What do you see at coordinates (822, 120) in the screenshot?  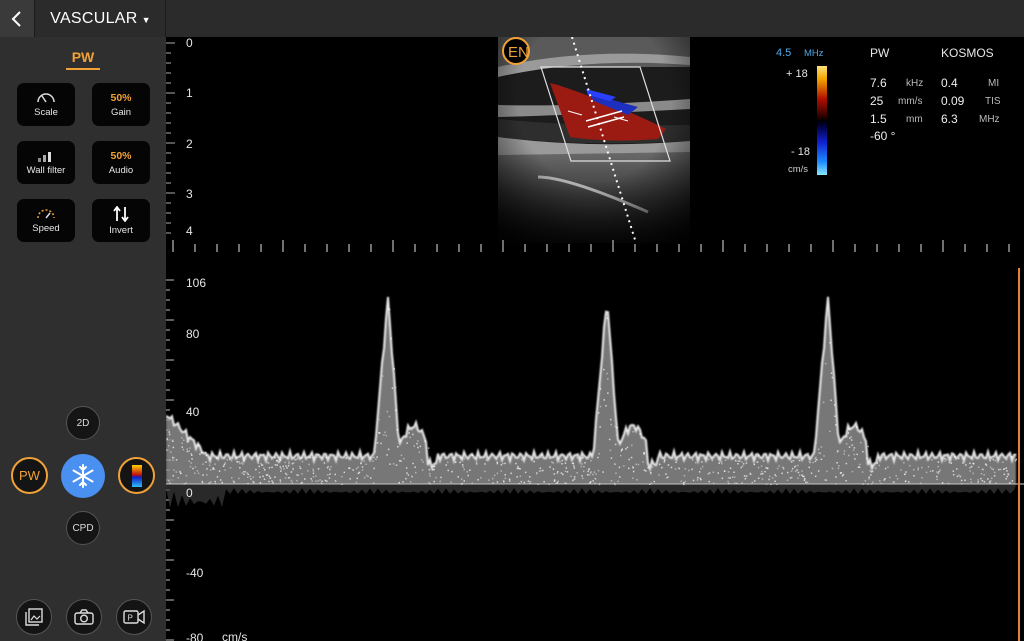 I see `color-velocity-bar` at bounding box center [822, 120].